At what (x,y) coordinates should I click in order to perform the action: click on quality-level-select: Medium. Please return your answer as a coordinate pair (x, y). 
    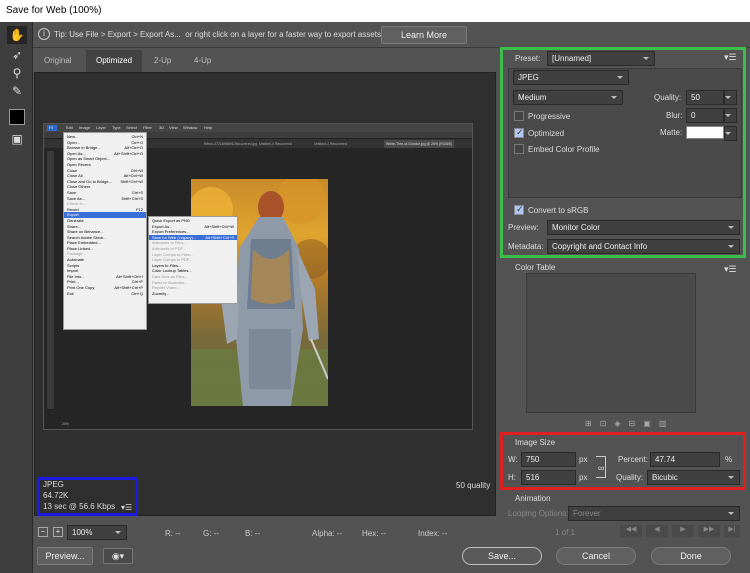
    Looking at the image, I should click on (568, 97).